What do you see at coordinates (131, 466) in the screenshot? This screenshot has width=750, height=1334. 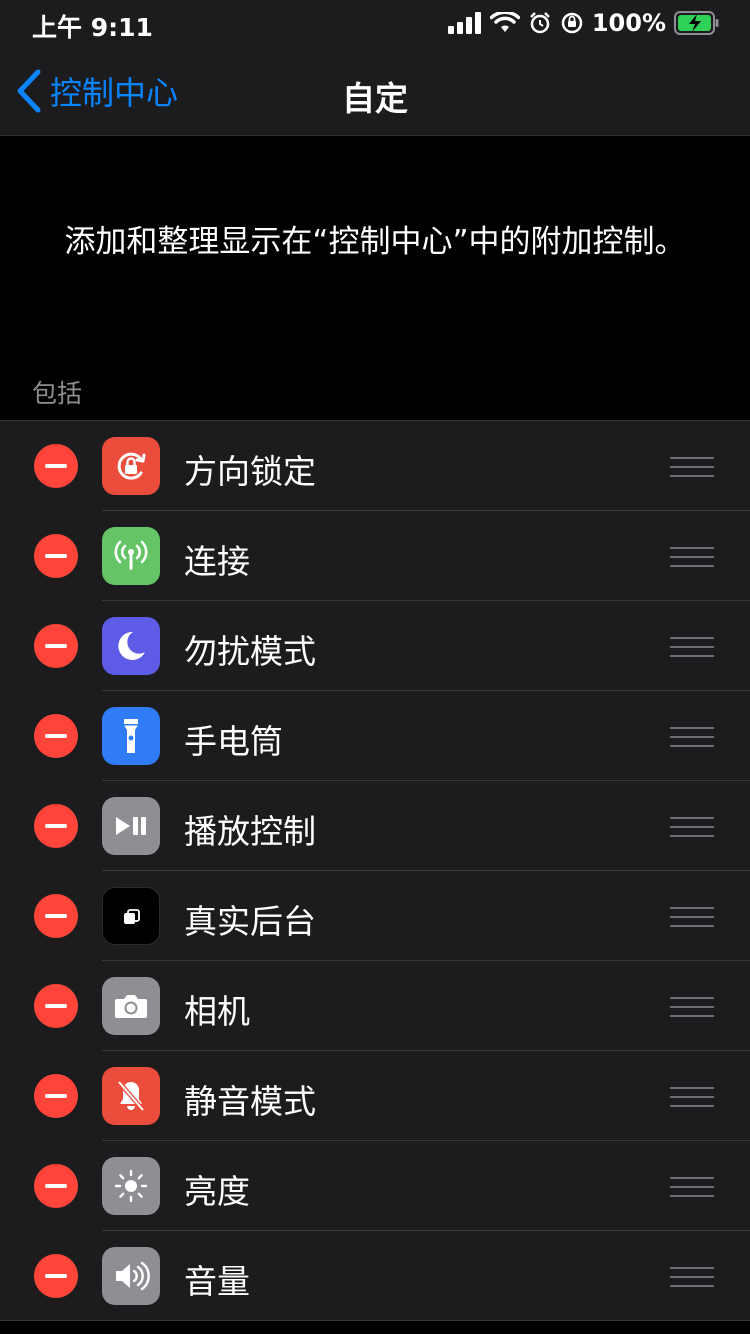 I see `orientation-lock-icon` at bounding box center [131, 466].